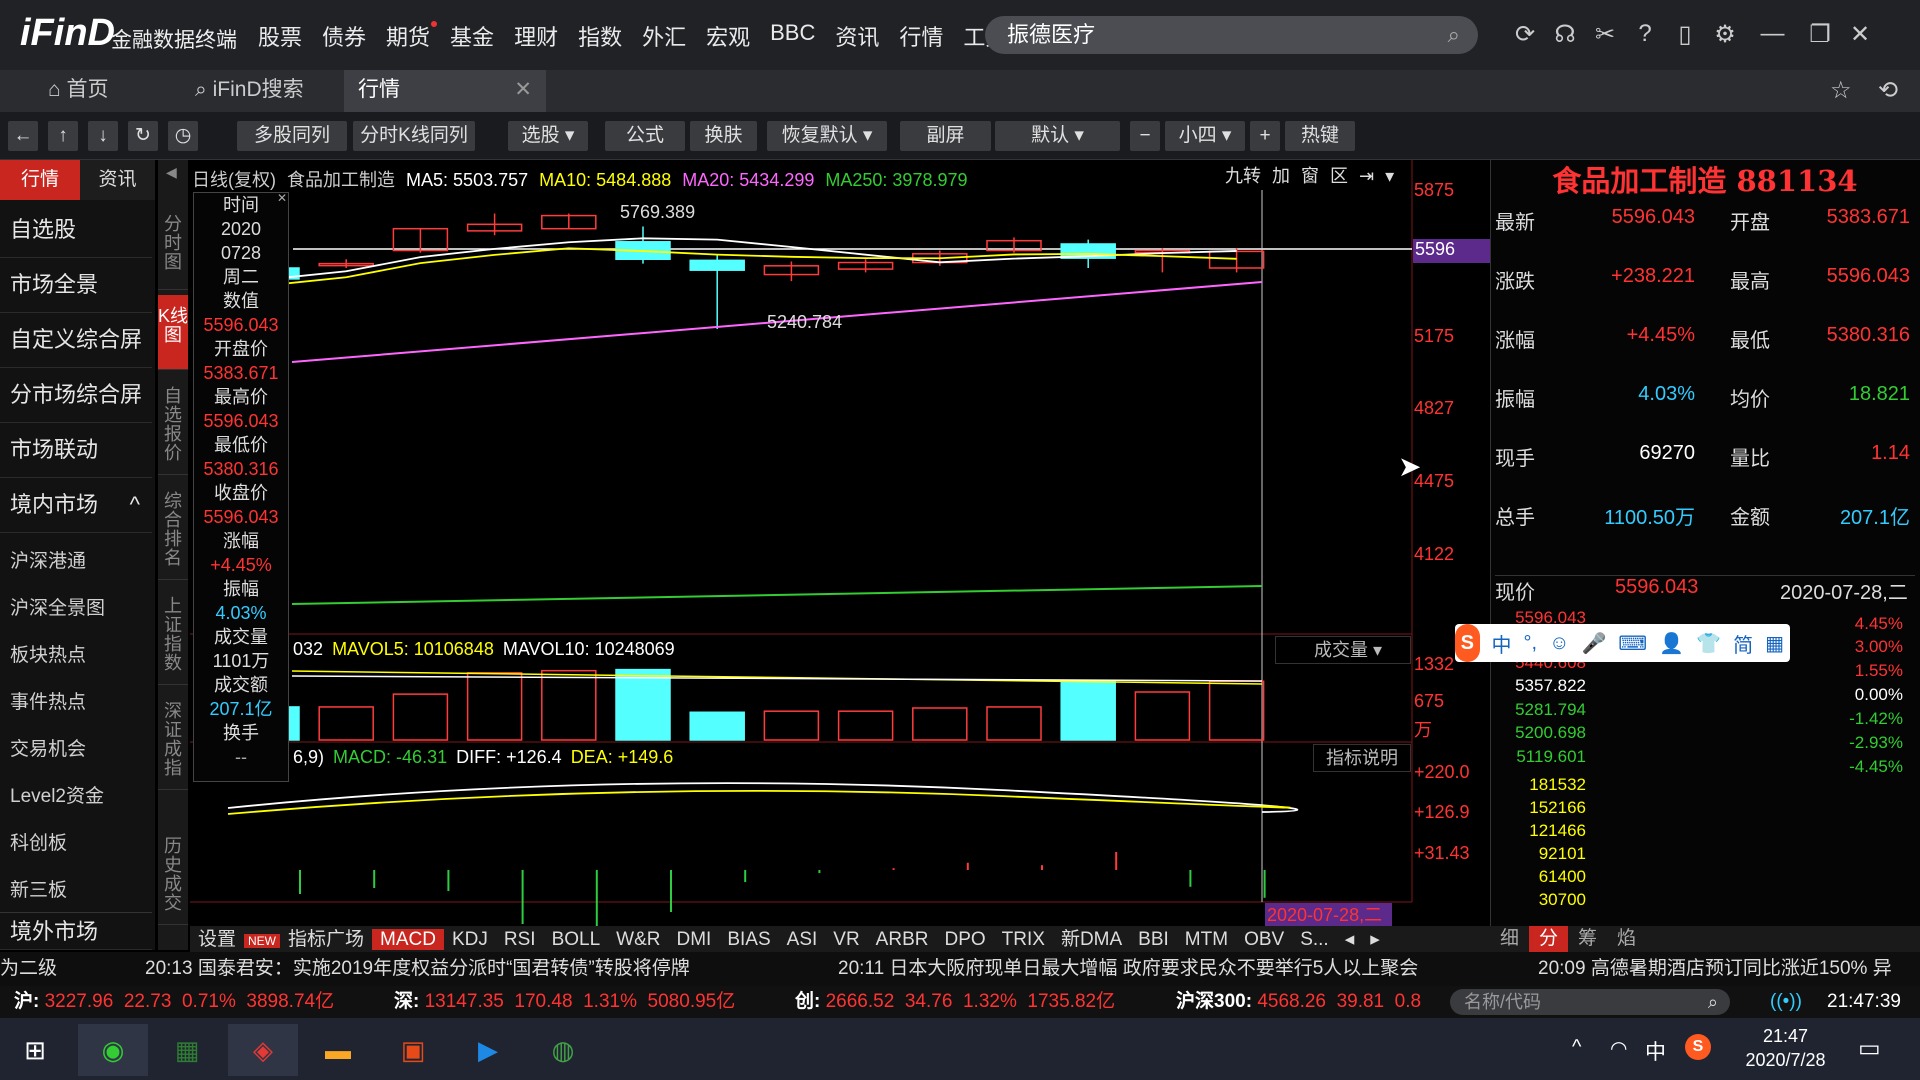  What do you see at coordinates (1515, 518) in the screenshot?
I see `quote-label-1: 总手` at bounding box center [1515, 518].